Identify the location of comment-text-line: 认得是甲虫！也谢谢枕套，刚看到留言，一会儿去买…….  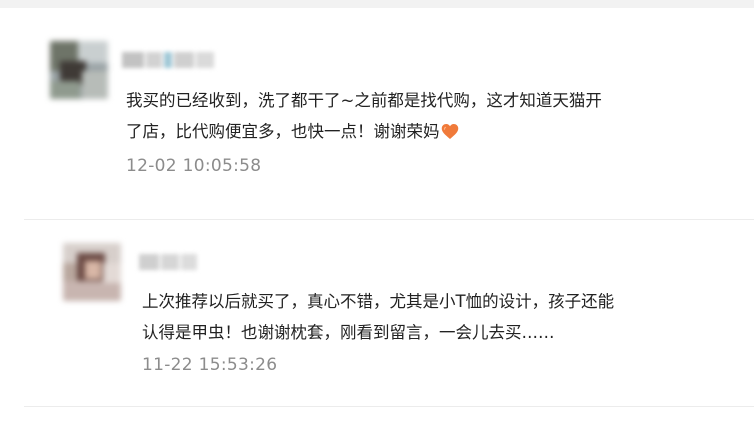
(348, 332).